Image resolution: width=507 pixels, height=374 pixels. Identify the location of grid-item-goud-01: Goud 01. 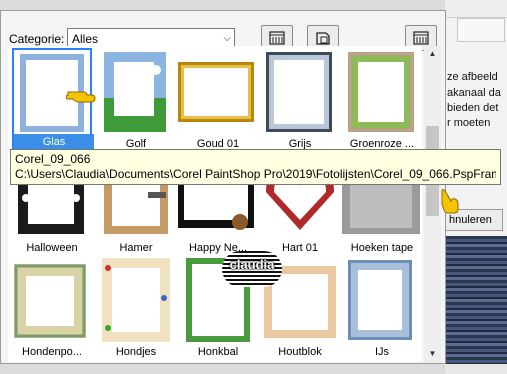
(218, 100).